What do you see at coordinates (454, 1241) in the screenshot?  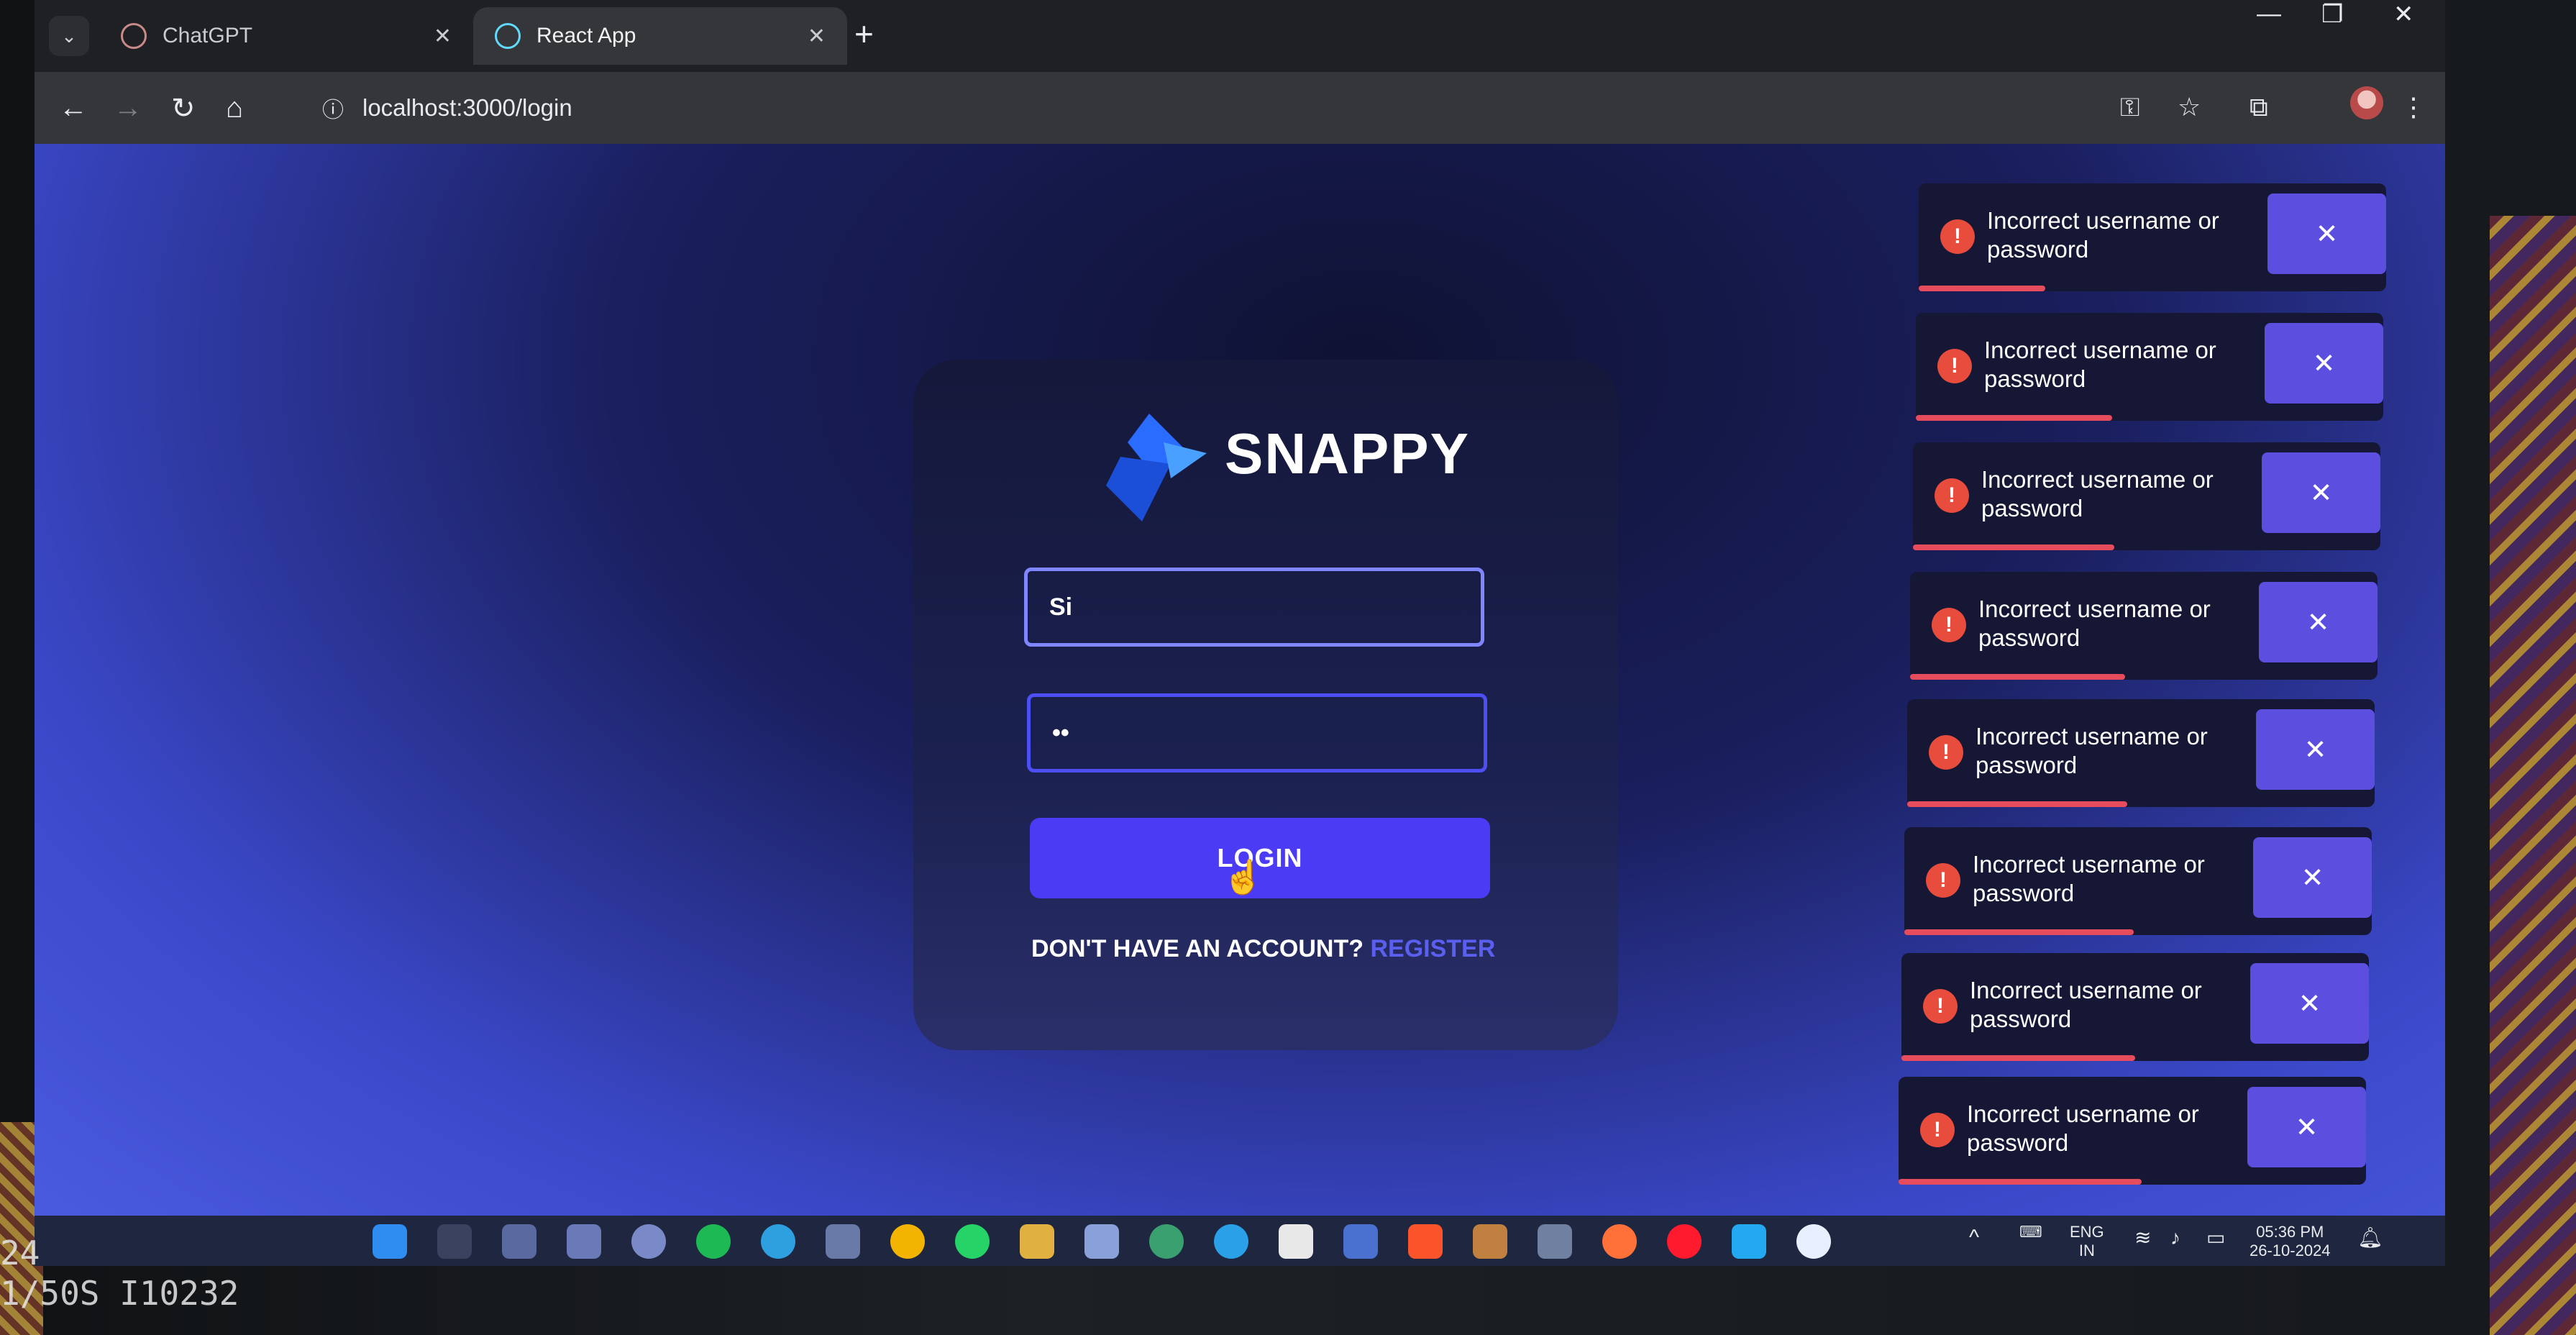 I see `search-icon` at bounding box center [454, 1241].